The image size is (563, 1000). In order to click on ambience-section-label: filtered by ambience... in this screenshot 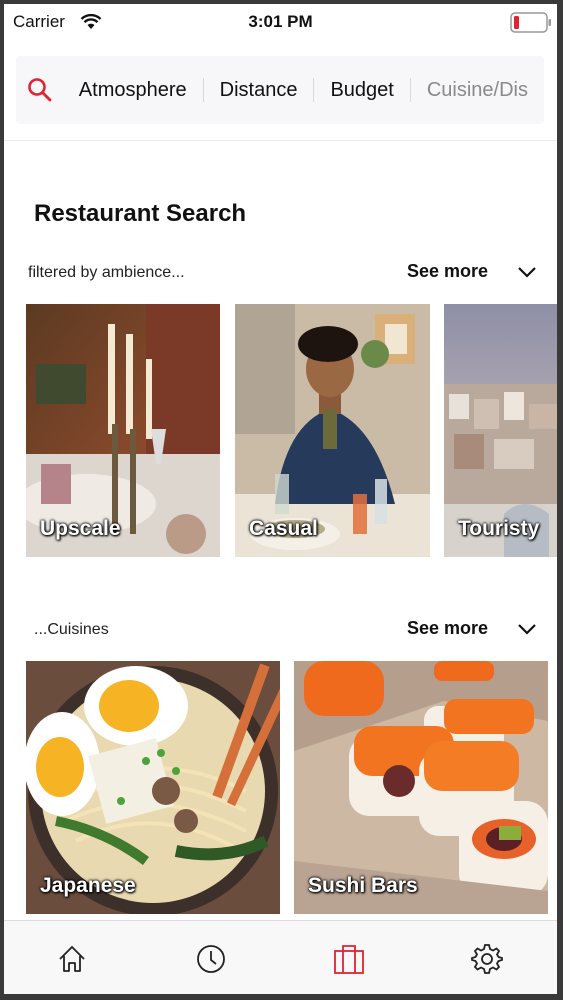, I will do `click(106, 272)`.